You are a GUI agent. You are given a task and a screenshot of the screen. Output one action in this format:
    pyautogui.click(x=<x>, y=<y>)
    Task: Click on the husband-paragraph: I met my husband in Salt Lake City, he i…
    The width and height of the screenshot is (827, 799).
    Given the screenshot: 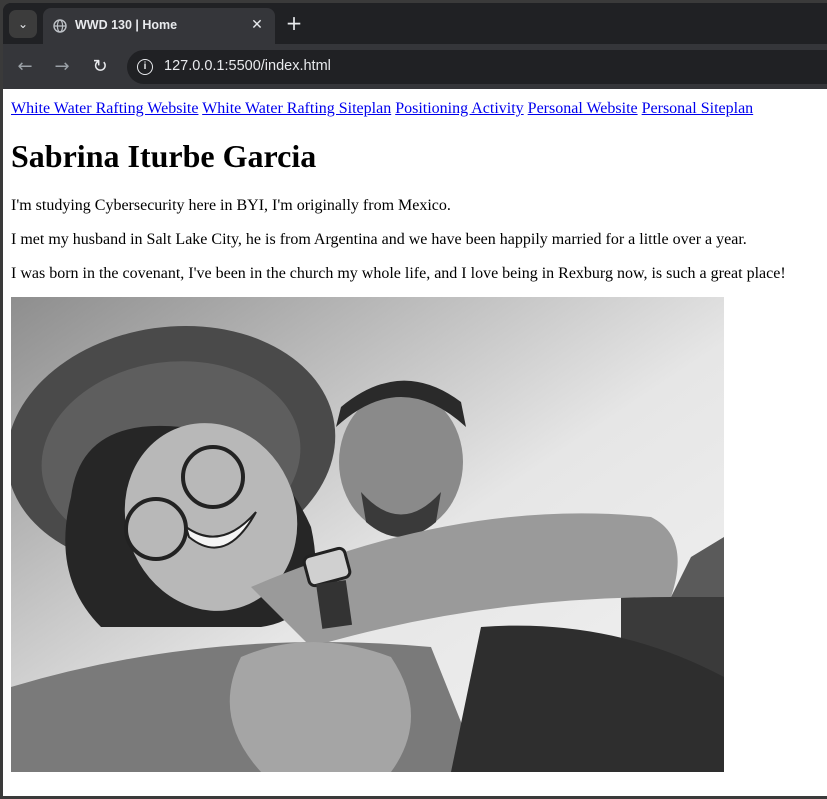 What is the action you would take?
    pyautogui.click(x=379, y=239)
    